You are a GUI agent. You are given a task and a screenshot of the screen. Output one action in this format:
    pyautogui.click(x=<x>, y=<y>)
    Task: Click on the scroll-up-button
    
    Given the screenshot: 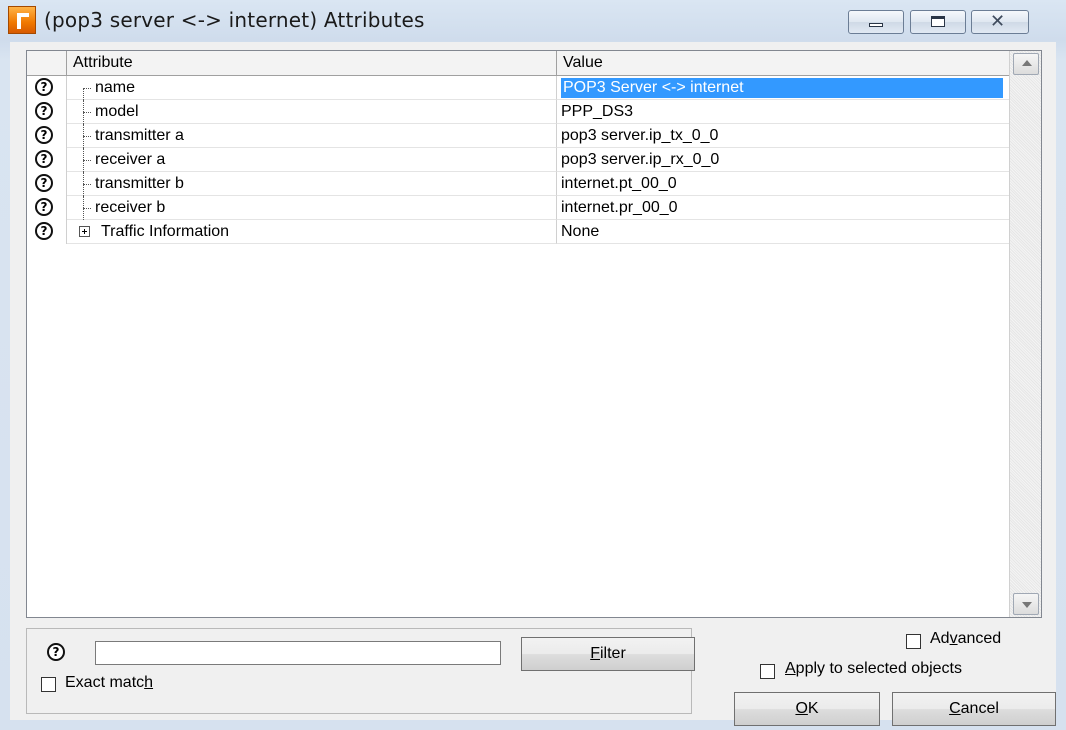 What is the action you would take?
    pyautogui.click(x=1026, y=64)
    